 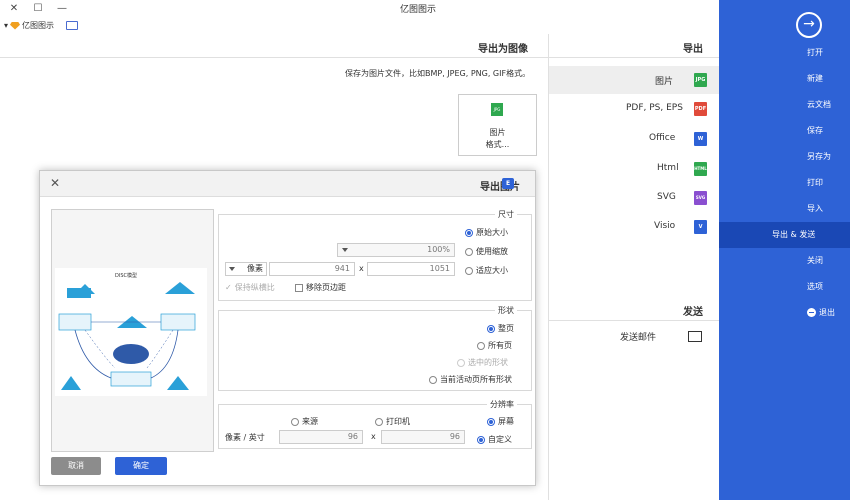 I want to click on gem-icon, so click(x=15, y=25).